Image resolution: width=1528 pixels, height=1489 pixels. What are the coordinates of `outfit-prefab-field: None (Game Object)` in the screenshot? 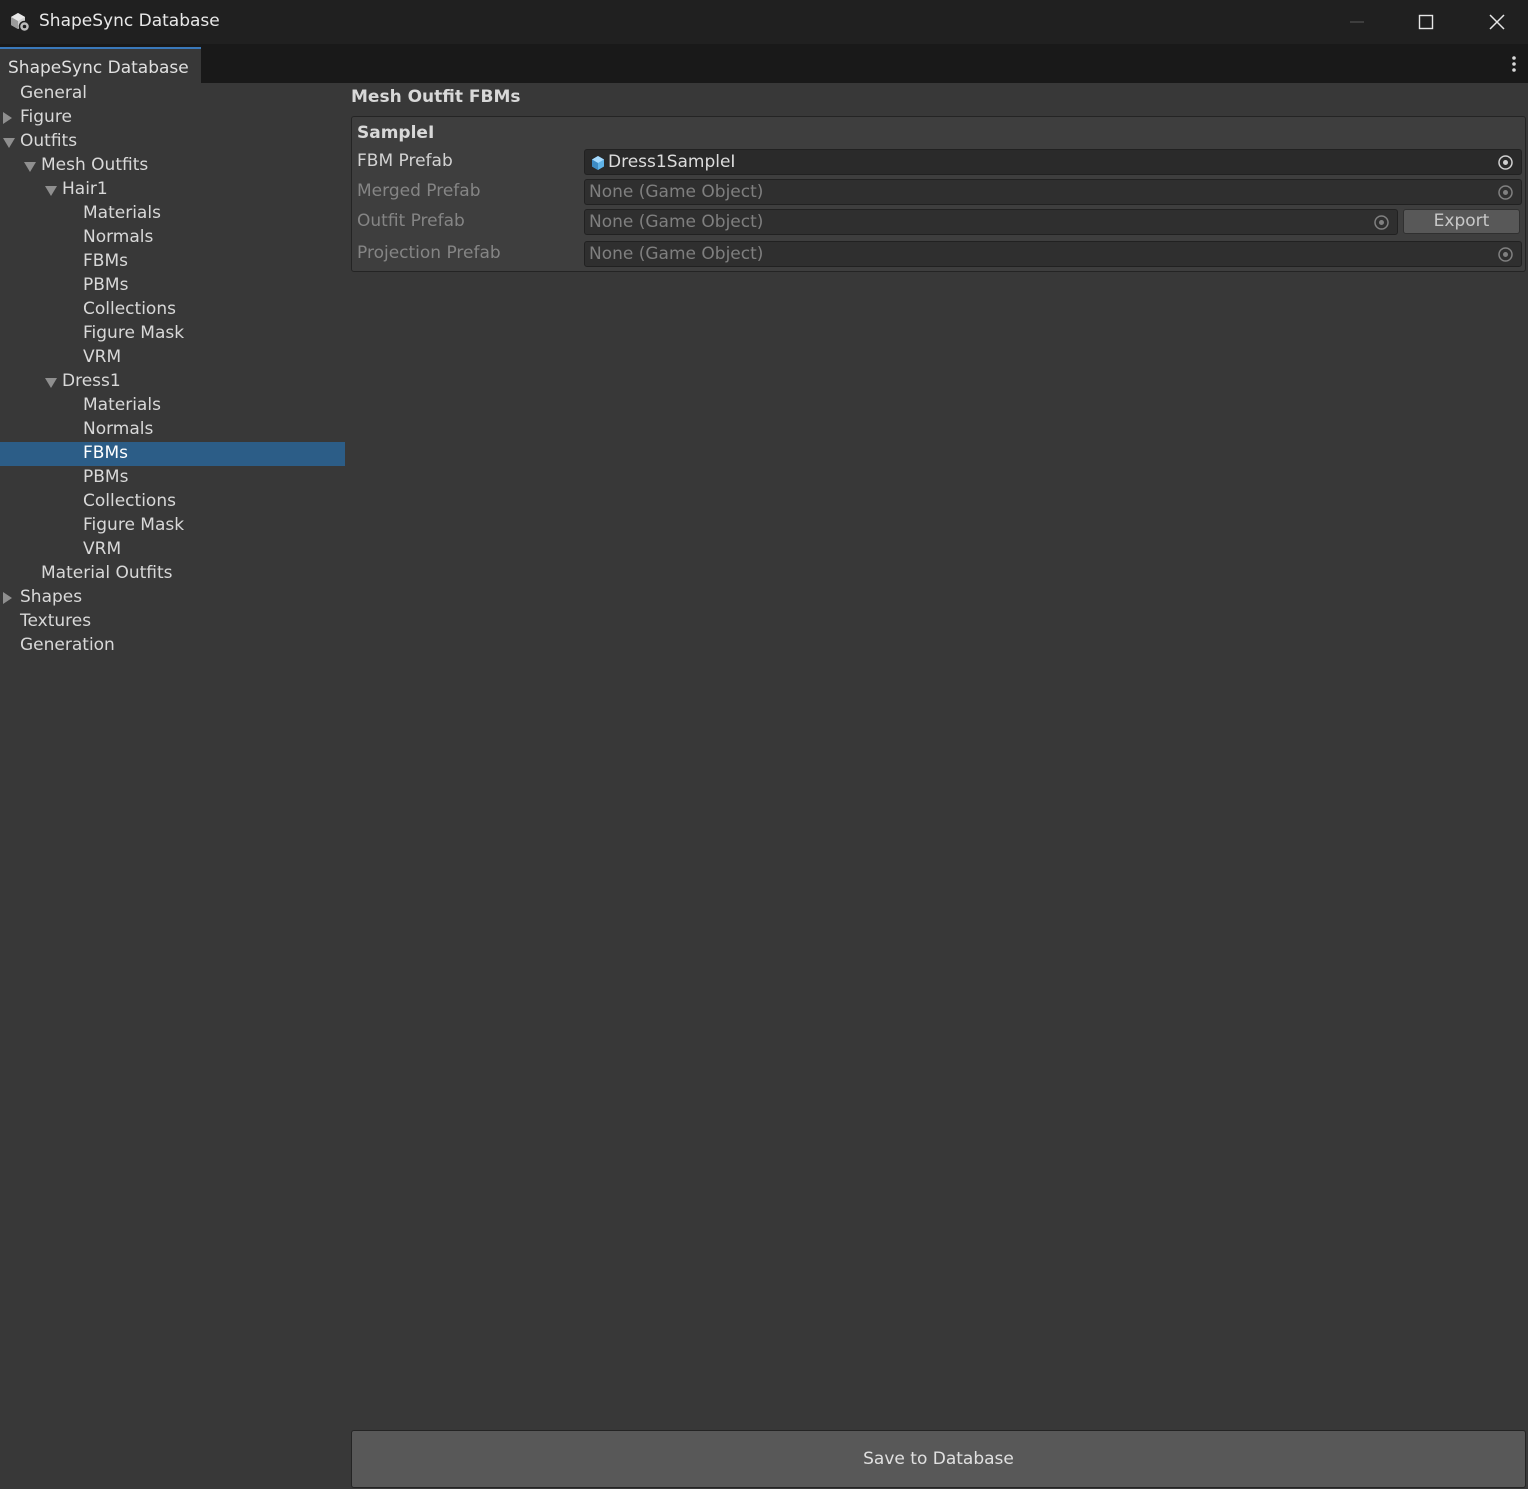 It's located at (991, 222).